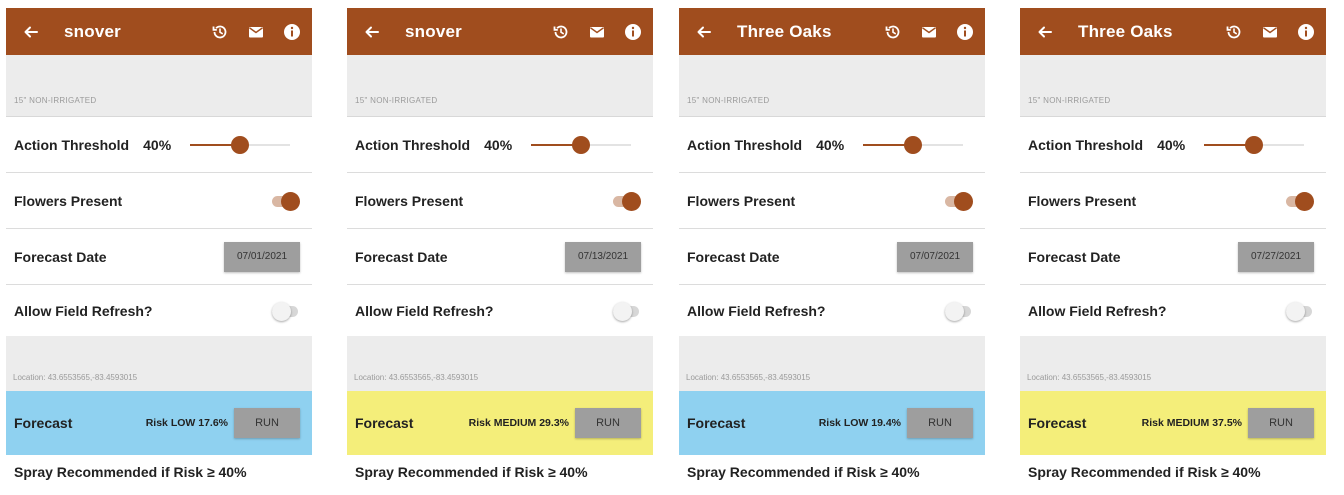 This screenshot has height=495, width=1344. I want to click on forecast-date-button: 07/27/2021, so click(1276, 256).